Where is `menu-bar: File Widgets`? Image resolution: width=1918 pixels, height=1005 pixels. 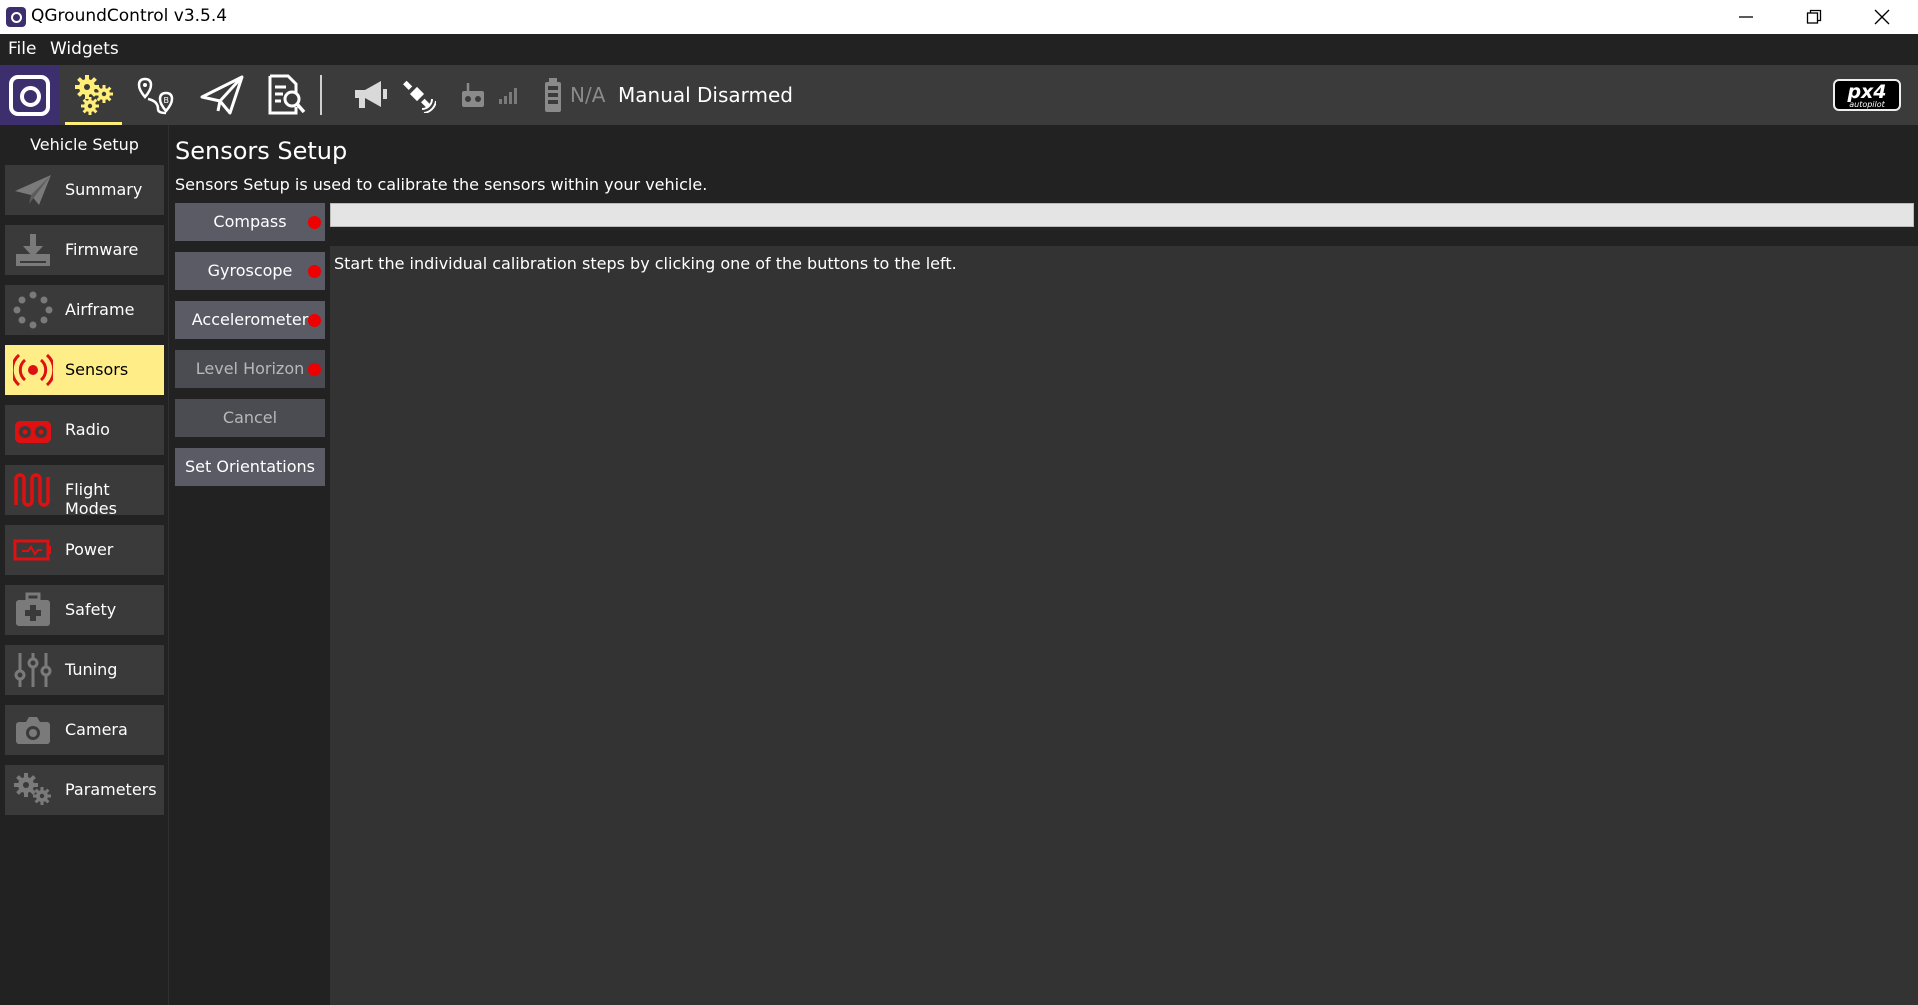
menu-bar: File Widgets is located at coordinates (959, 49).